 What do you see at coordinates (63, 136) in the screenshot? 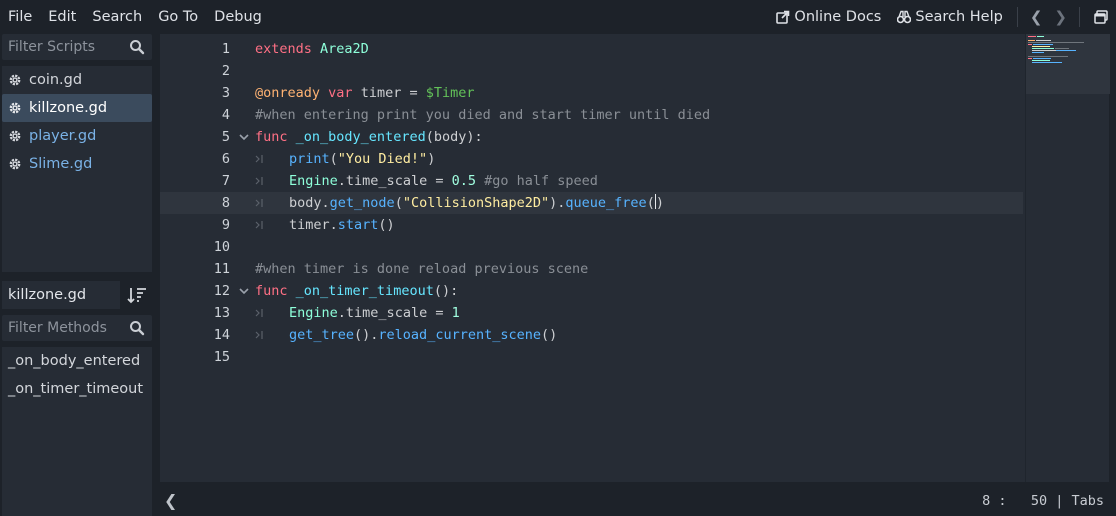
I see `script-item-label: player.gd` at bounding box center [63, 136].